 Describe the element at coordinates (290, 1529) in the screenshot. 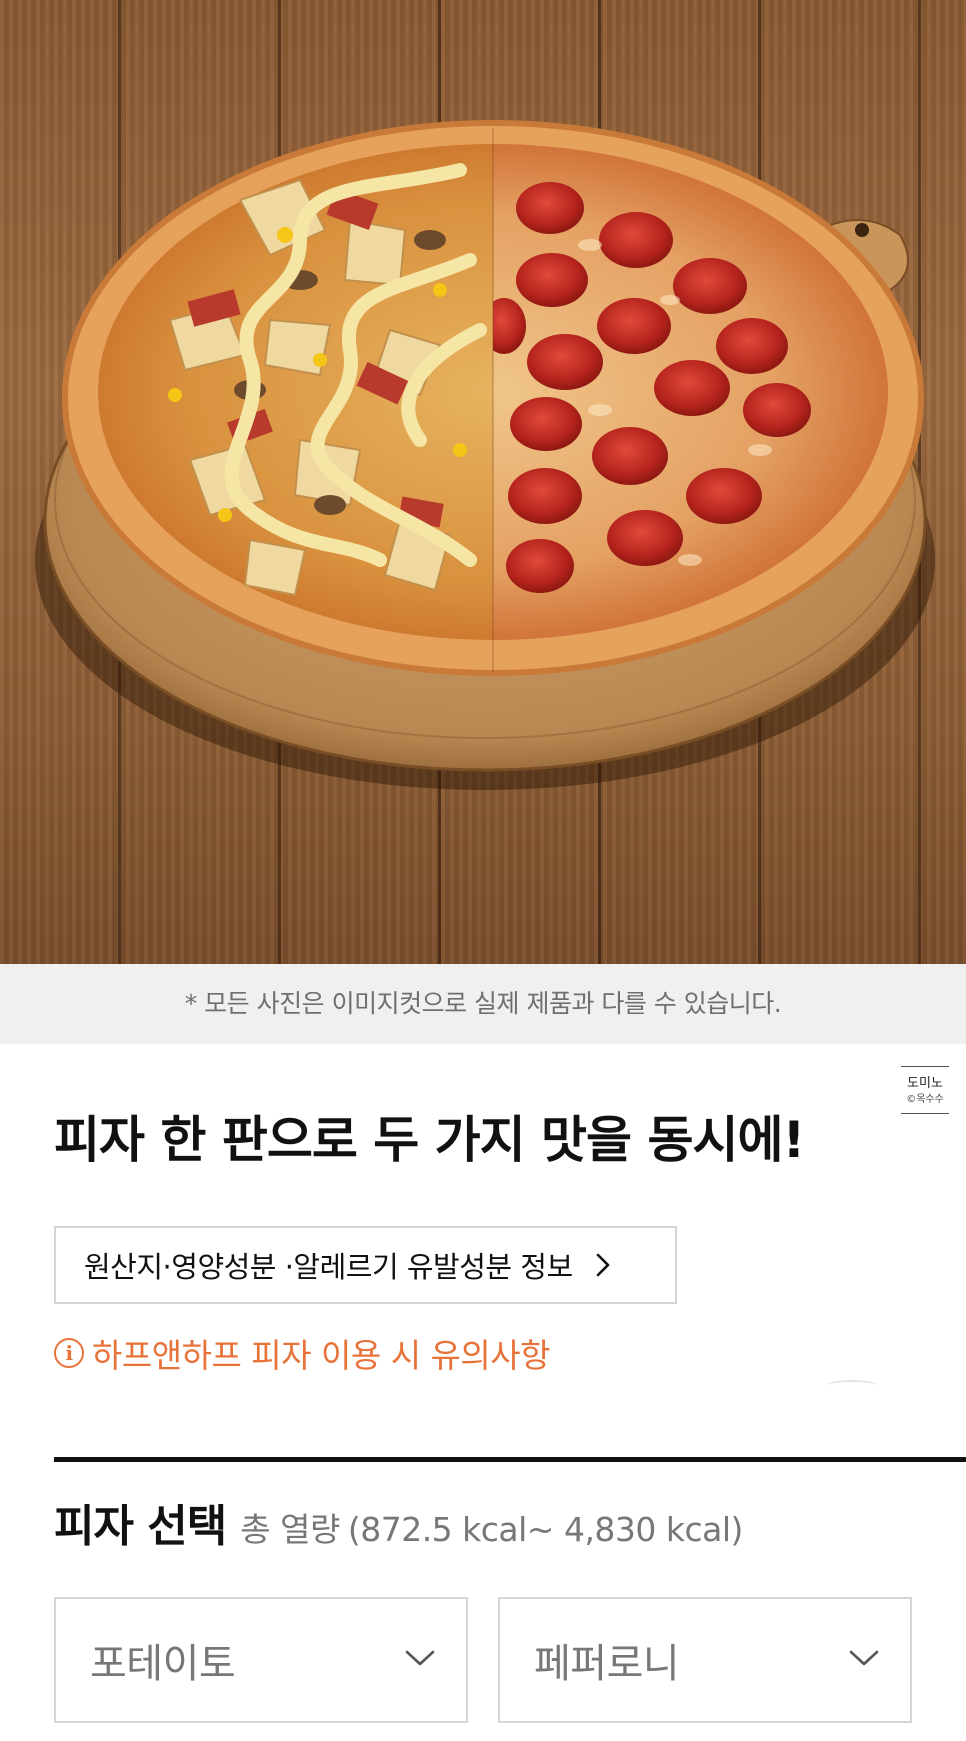

I see `calorie-label: 총 열량` at that location.